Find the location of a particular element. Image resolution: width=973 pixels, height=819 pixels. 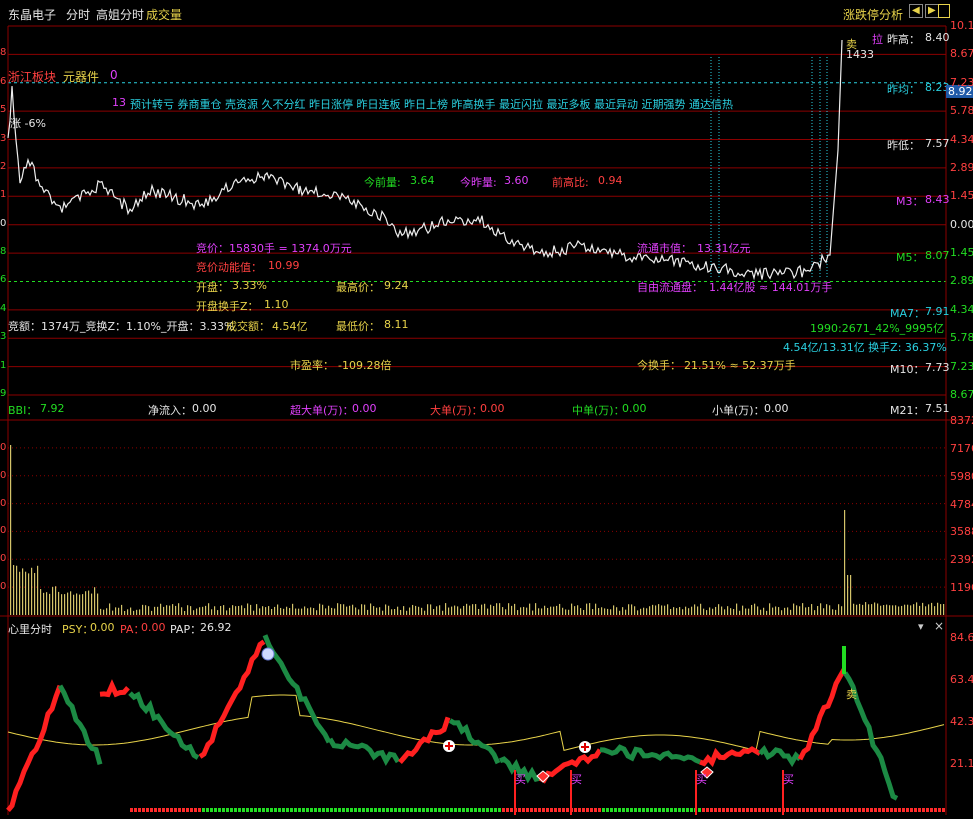

price-tick-label-left: 6 is located at coordinates (3, 280).